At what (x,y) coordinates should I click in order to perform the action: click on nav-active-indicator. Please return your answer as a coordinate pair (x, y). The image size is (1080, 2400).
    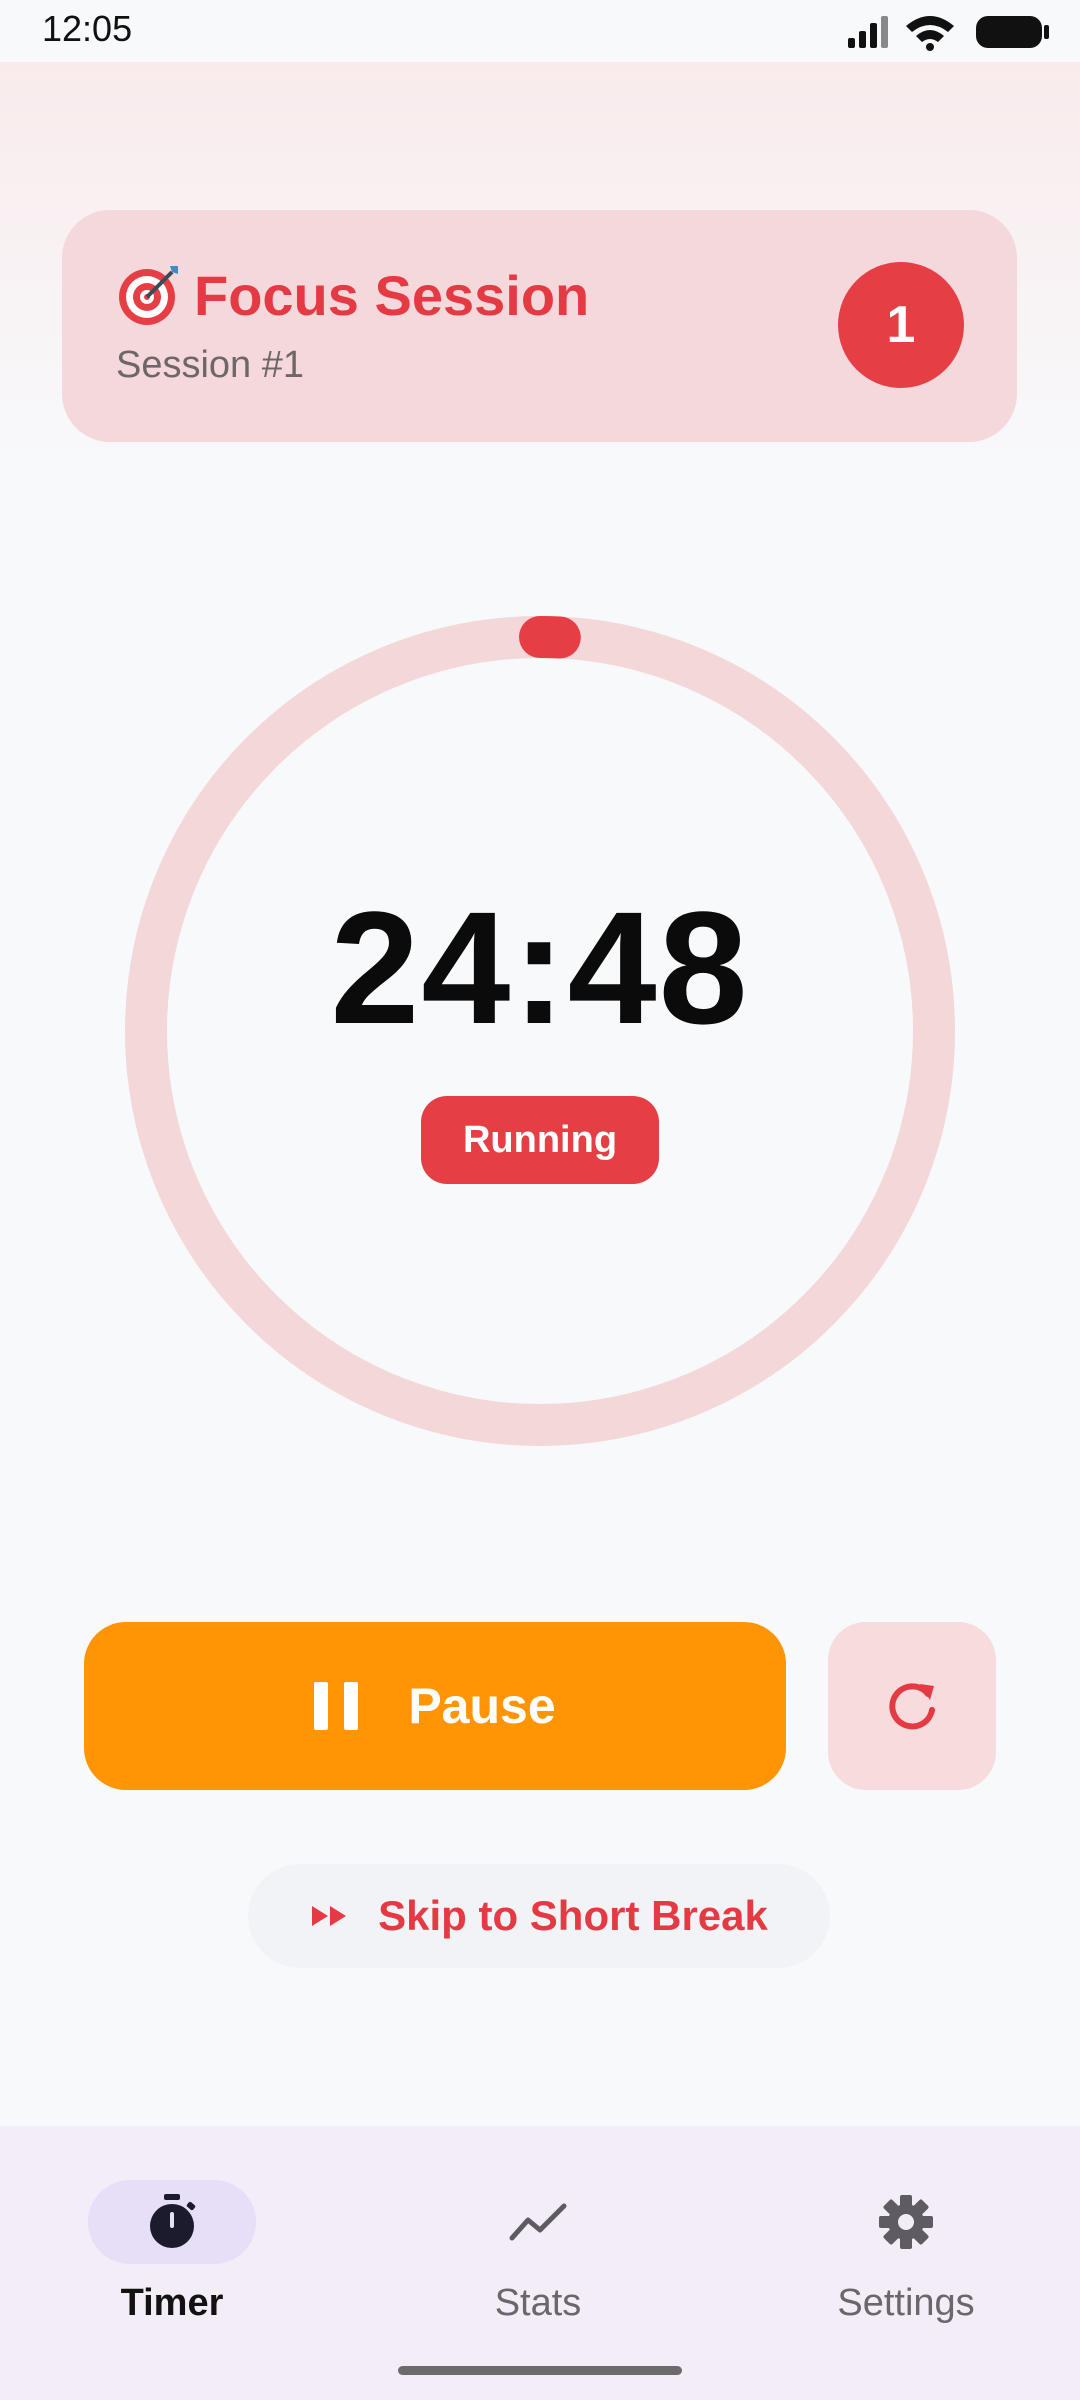
    Looking at the image, I should click on (172, 2222).